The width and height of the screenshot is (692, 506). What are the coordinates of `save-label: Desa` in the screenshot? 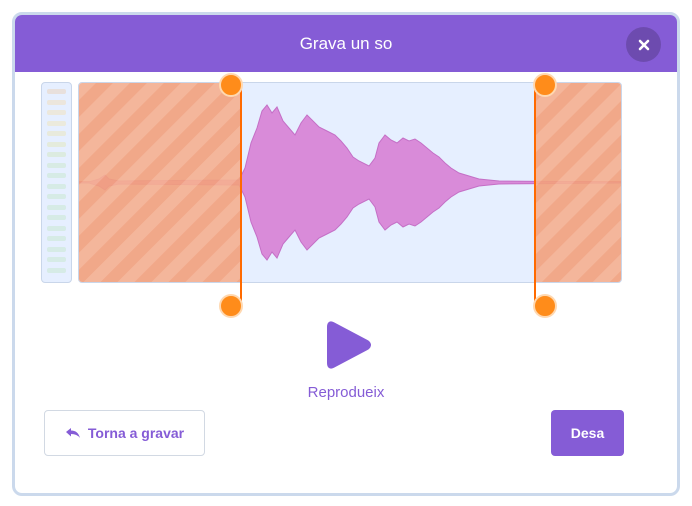 It's located at (587, 433).